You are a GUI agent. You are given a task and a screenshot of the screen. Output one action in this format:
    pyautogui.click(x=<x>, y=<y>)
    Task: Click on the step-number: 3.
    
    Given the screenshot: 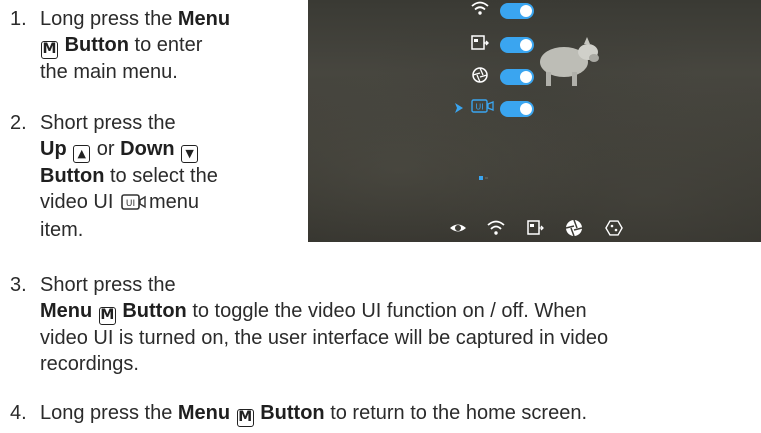 What is the action you would take?
    pyautogui.click(x=18, y=285)
    